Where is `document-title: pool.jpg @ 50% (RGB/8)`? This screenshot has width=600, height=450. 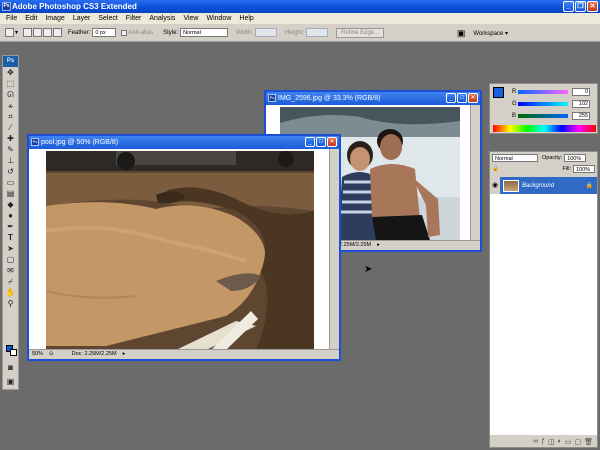 document-title: pool.jpg @ 50% (RGB/8) is located at coordinates (80, 142).